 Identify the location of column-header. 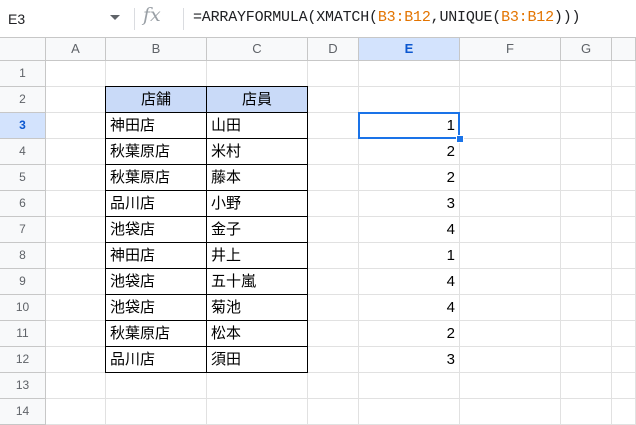
(624, 49).